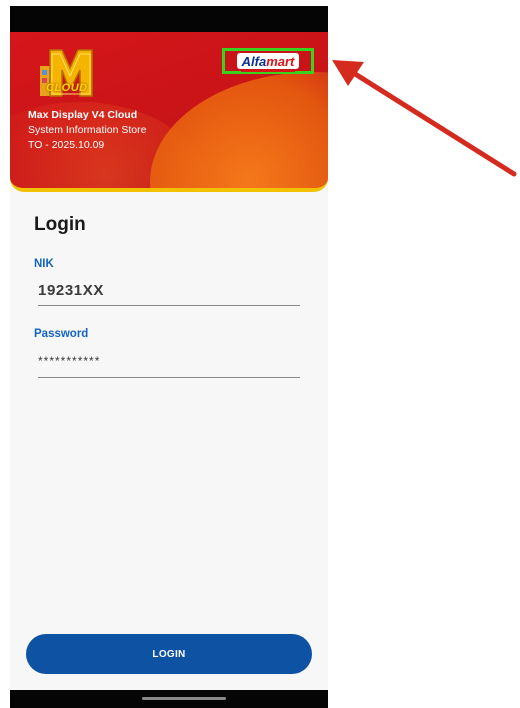  I want to click on nik-input: 19231XX, so click(169, 294).